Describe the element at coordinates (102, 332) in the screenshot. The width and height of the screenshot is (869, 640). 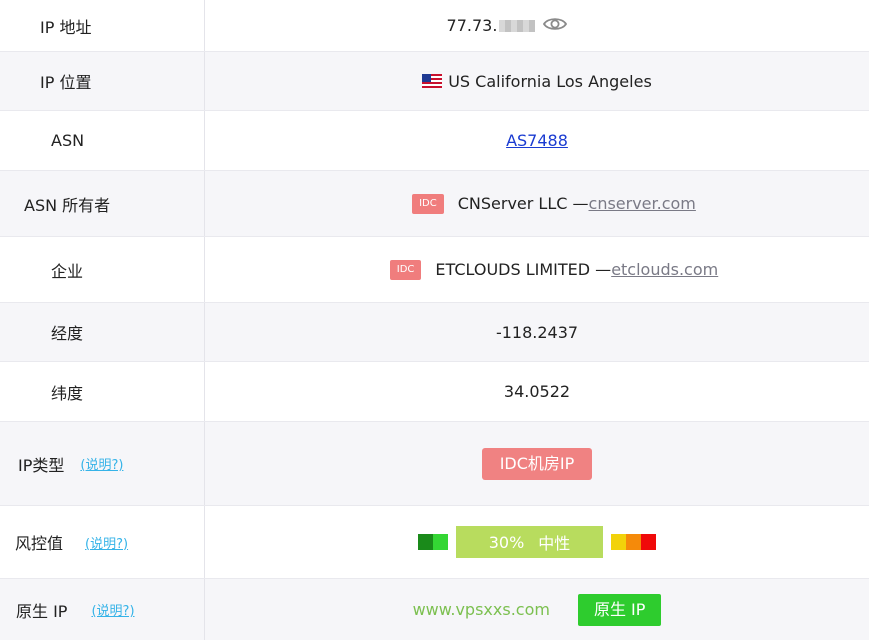
I see `label-longitude: 经度` at that location.